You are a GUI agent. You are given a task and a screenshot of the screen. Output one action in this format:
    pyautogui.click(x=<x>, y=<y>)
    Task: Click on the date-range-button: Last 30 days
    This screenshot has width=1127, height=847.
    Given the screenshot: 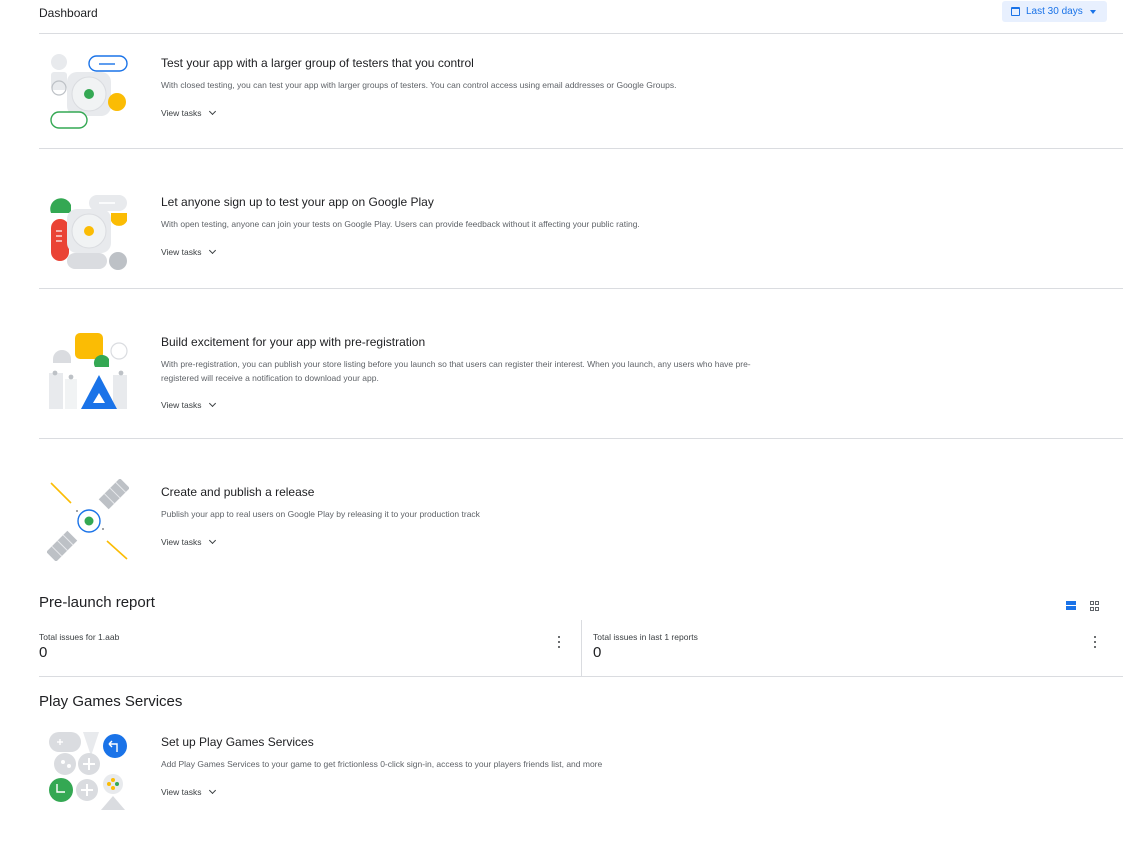 What is the action you would take?
    pyautogui.click(x=1054, y=11)
    